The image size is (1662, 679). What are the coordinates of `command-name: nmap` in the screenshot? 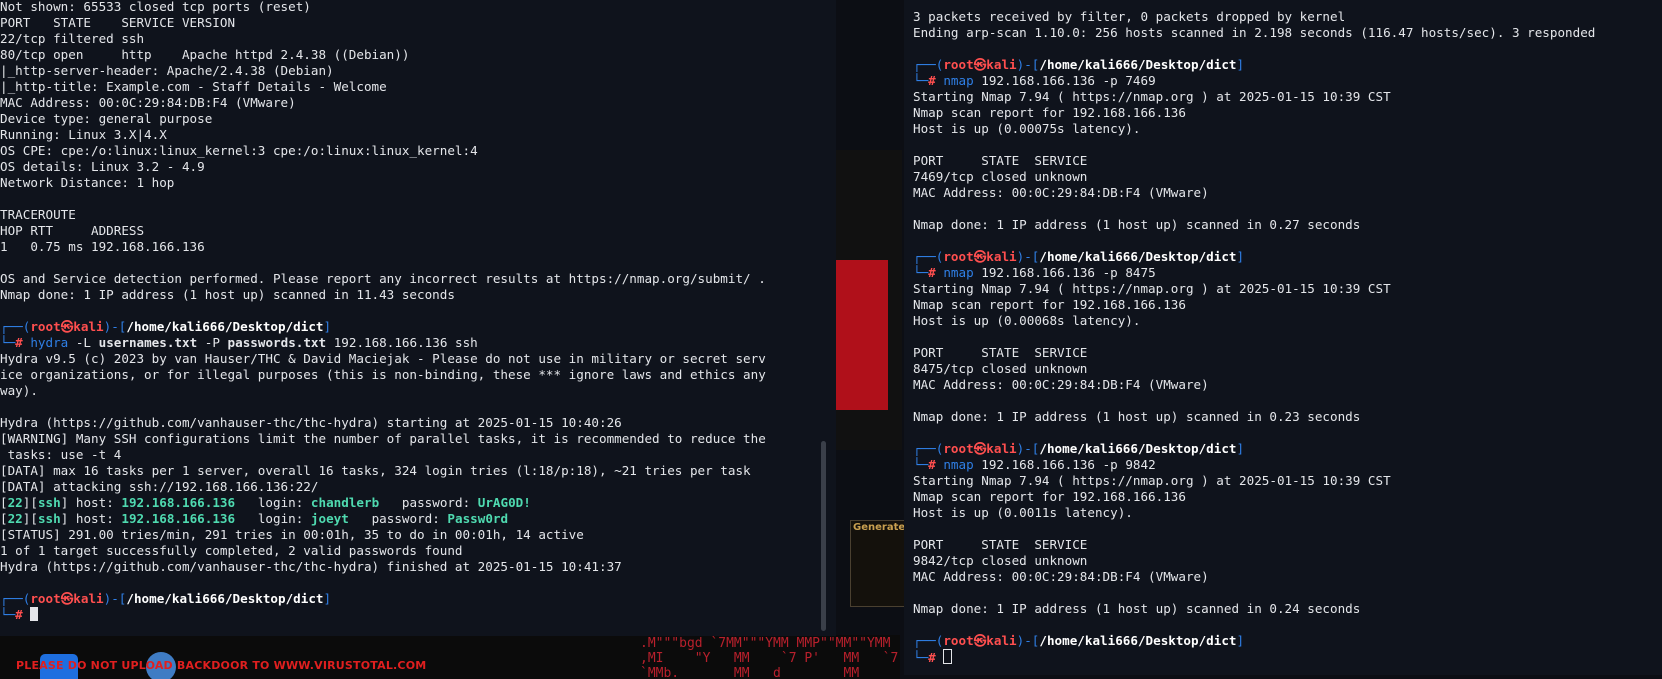 It's located at (958, 80).